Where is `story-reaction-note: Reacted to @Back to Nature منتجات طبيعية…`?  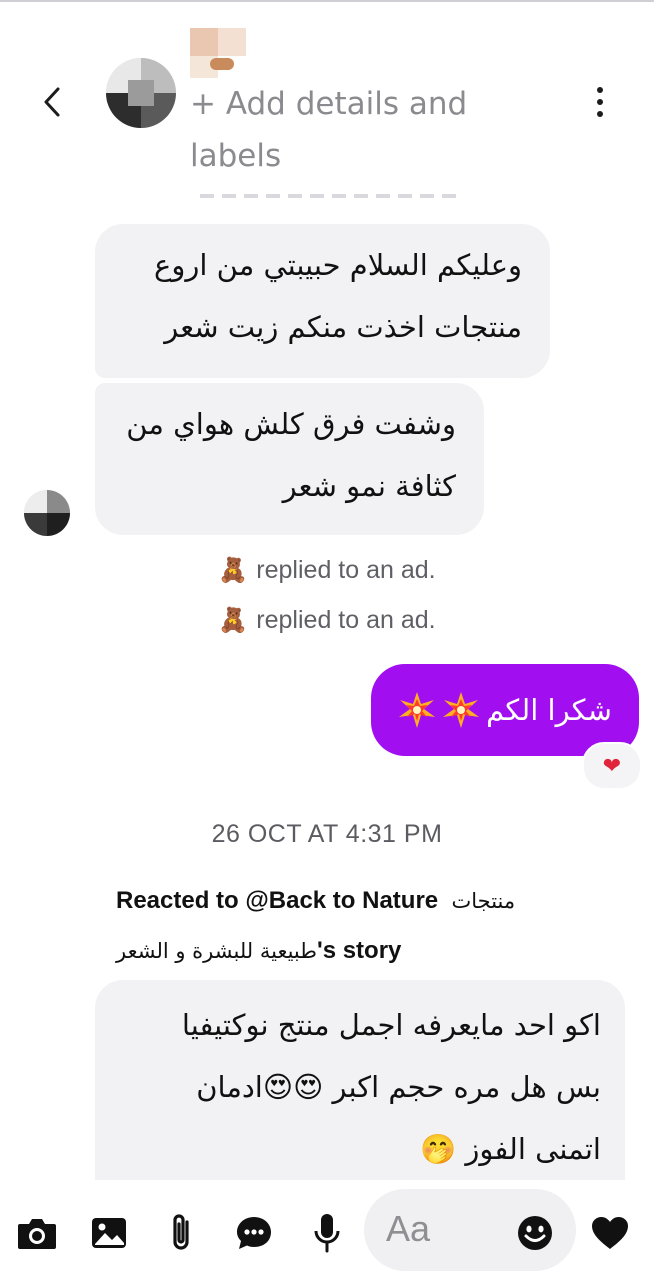 story-reaction-note: Reacted to @Back to Nature منتجات طبيعية… is located at coordinates (351, 926).